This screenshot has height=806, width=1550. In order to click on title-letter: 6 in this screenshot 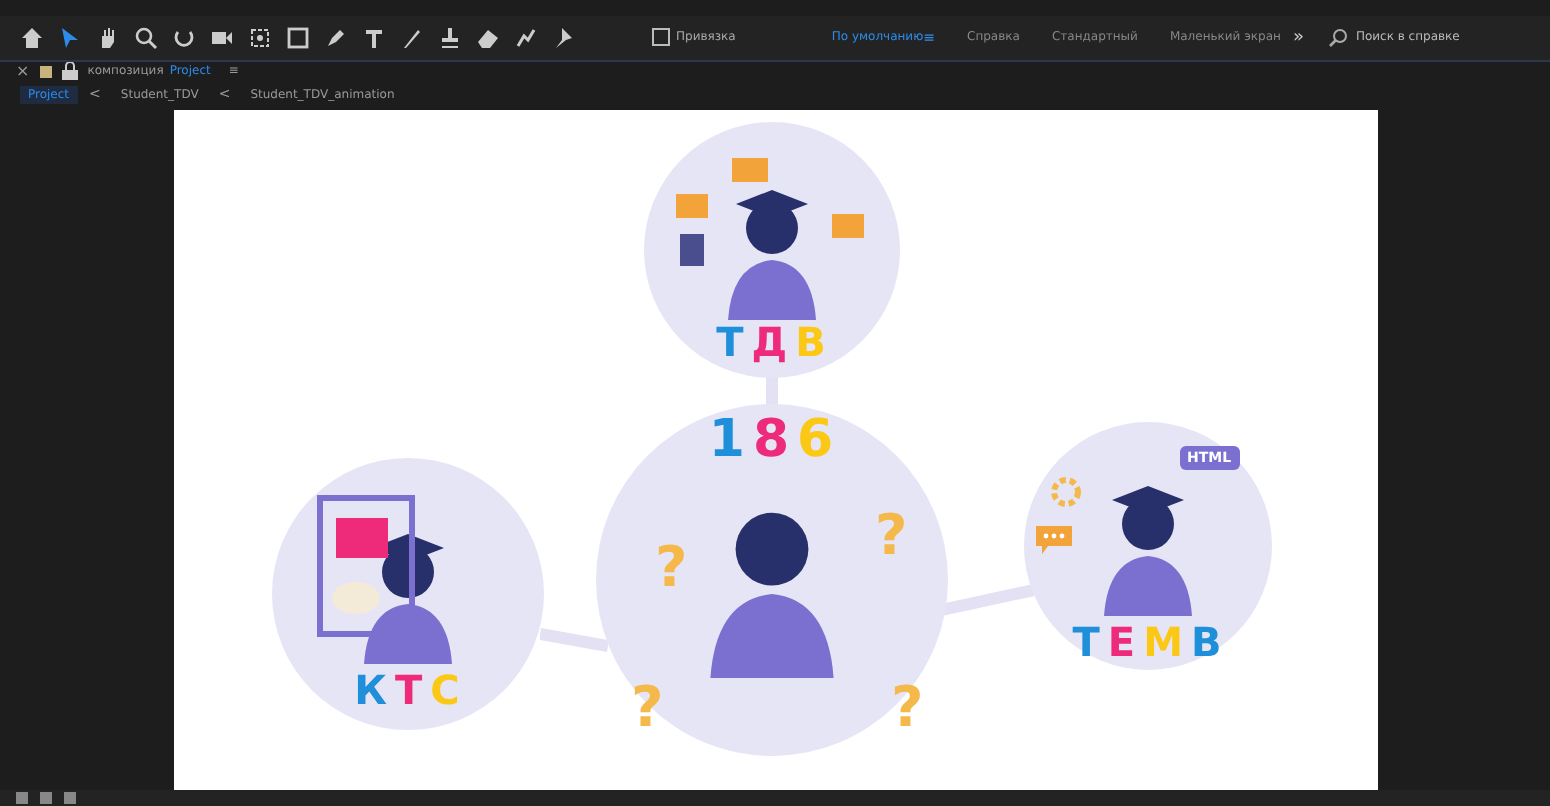, I will do `click(815, 440)`.